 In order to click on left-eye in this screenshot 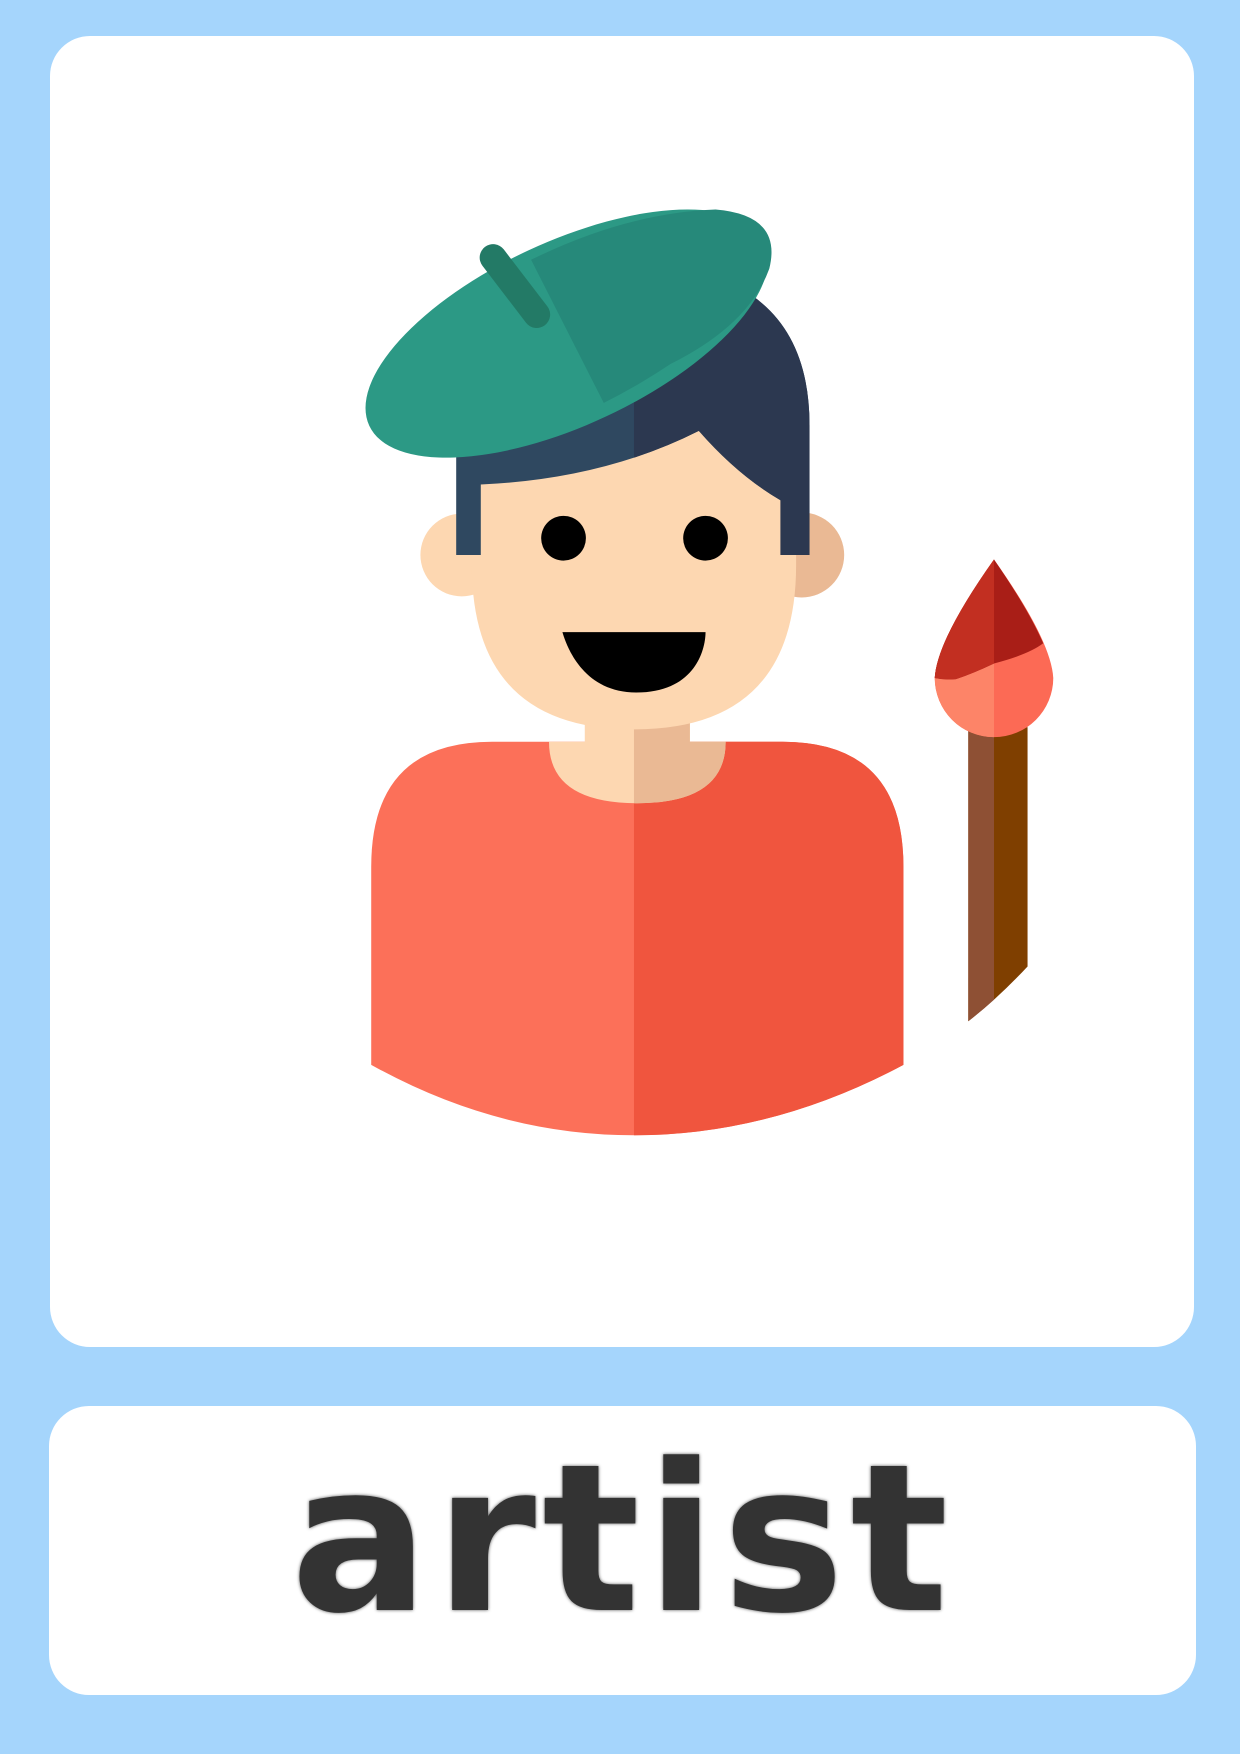, I will do `click(563, 538)`.